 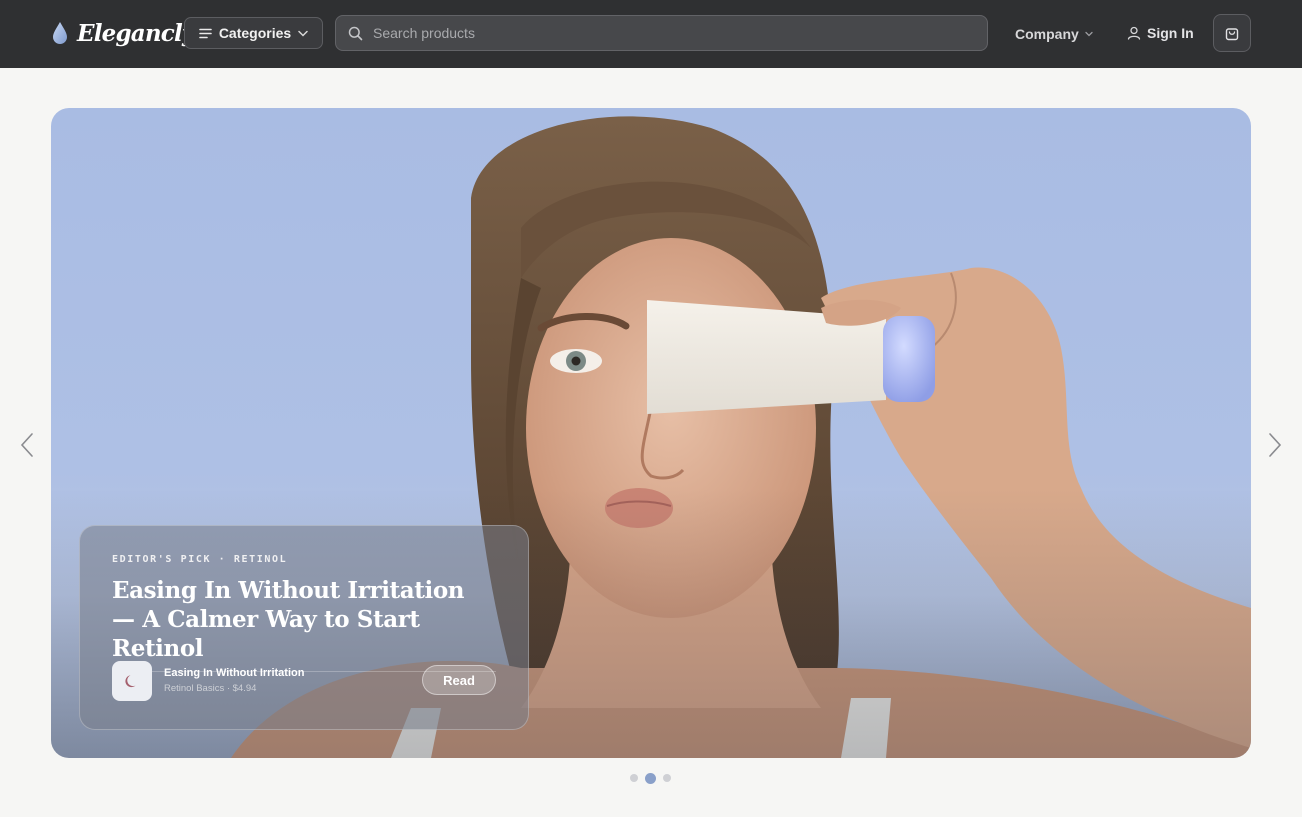 I want to click on article-eyebrow: EDITOR'S PICK · RETINOL, so click(x=200, y=559).